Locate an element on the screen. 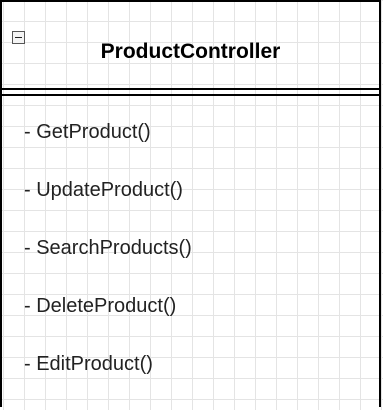  method-item: - EditProduct() is located at coordinates (108, 381).